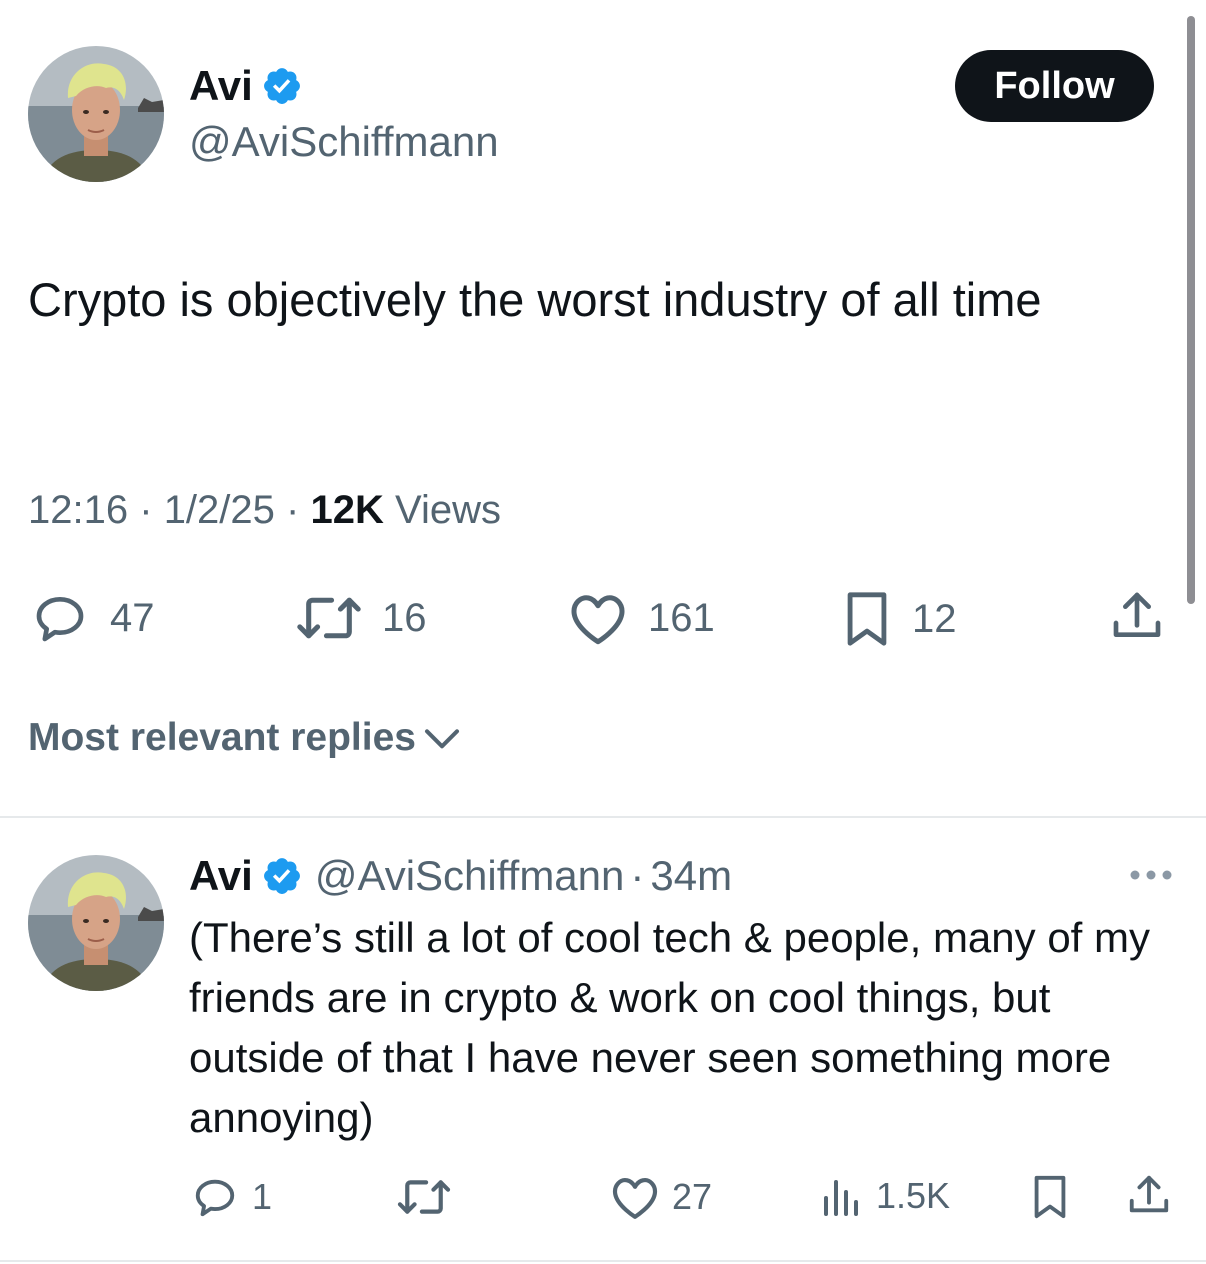 This screenshot has height=1264, width=1206. I want to click on reply-action: 47, so click(92, 618).